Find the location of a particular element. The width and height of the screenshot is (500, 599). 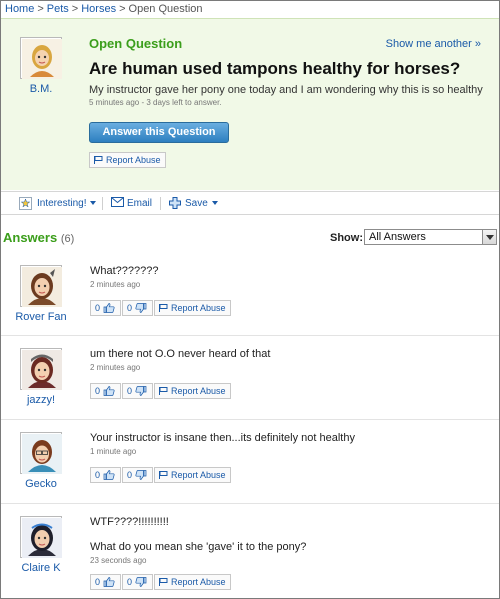

answer-text: WTF????!!!!!!!!!! is located at coordinates (129, 522).